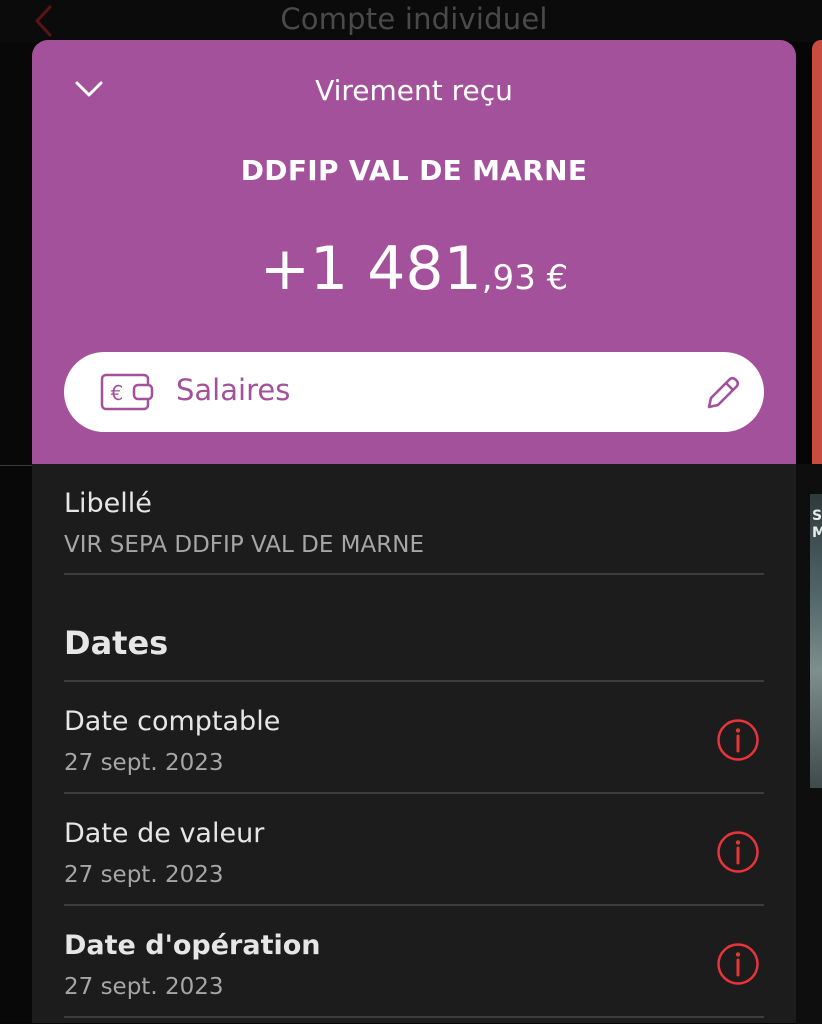 The height and width of the screenshot is (1024, 822). What do you see at coordinates (144, 987) in the screenshot?
I see `date-operation-value: 27 sept. 2023` at bounding box center [144, 987].